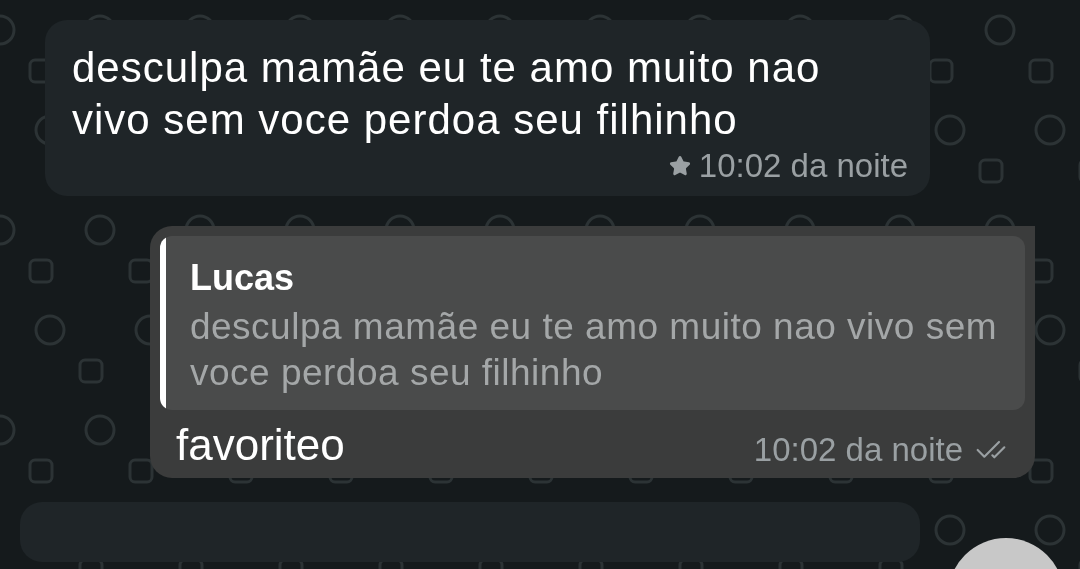 The image size is (1080, 569). Describe the element at coordinates (447, 94) in the screenshot. I see `message-text: desculpa mamãe eu te amo muito nao vivo sem voce perdoa seu filhinho` at that location.